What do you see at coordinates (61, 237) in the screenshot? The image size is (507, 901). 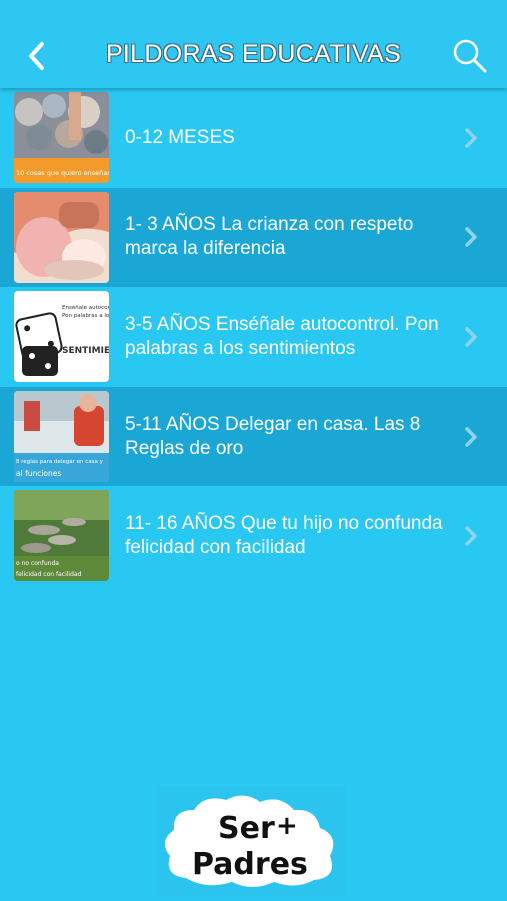 I see `article-thumbnail` at bounding box center [61, 237].